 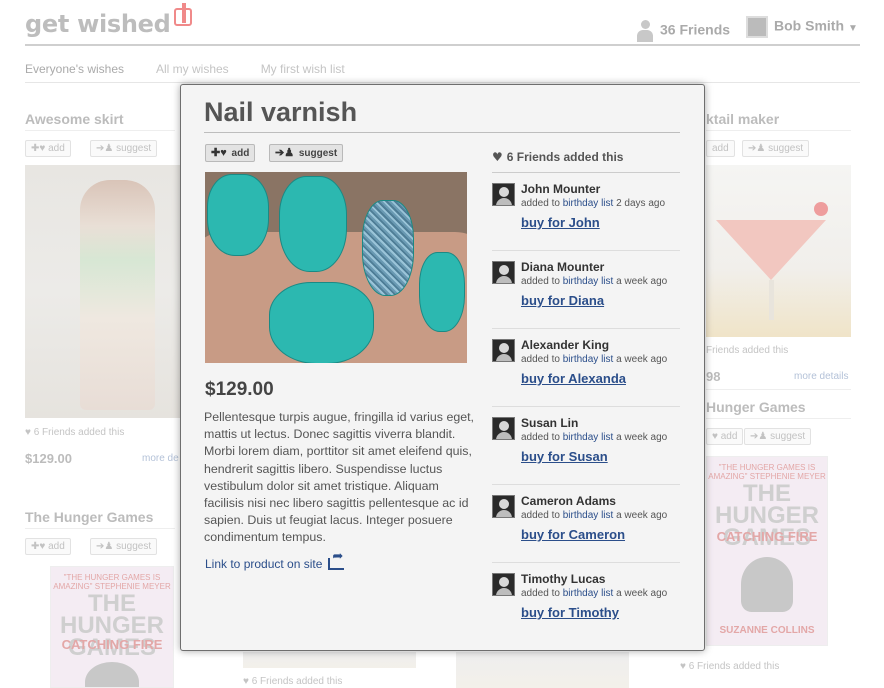 I want to click on add-button: add, so click(x=720, y=148).